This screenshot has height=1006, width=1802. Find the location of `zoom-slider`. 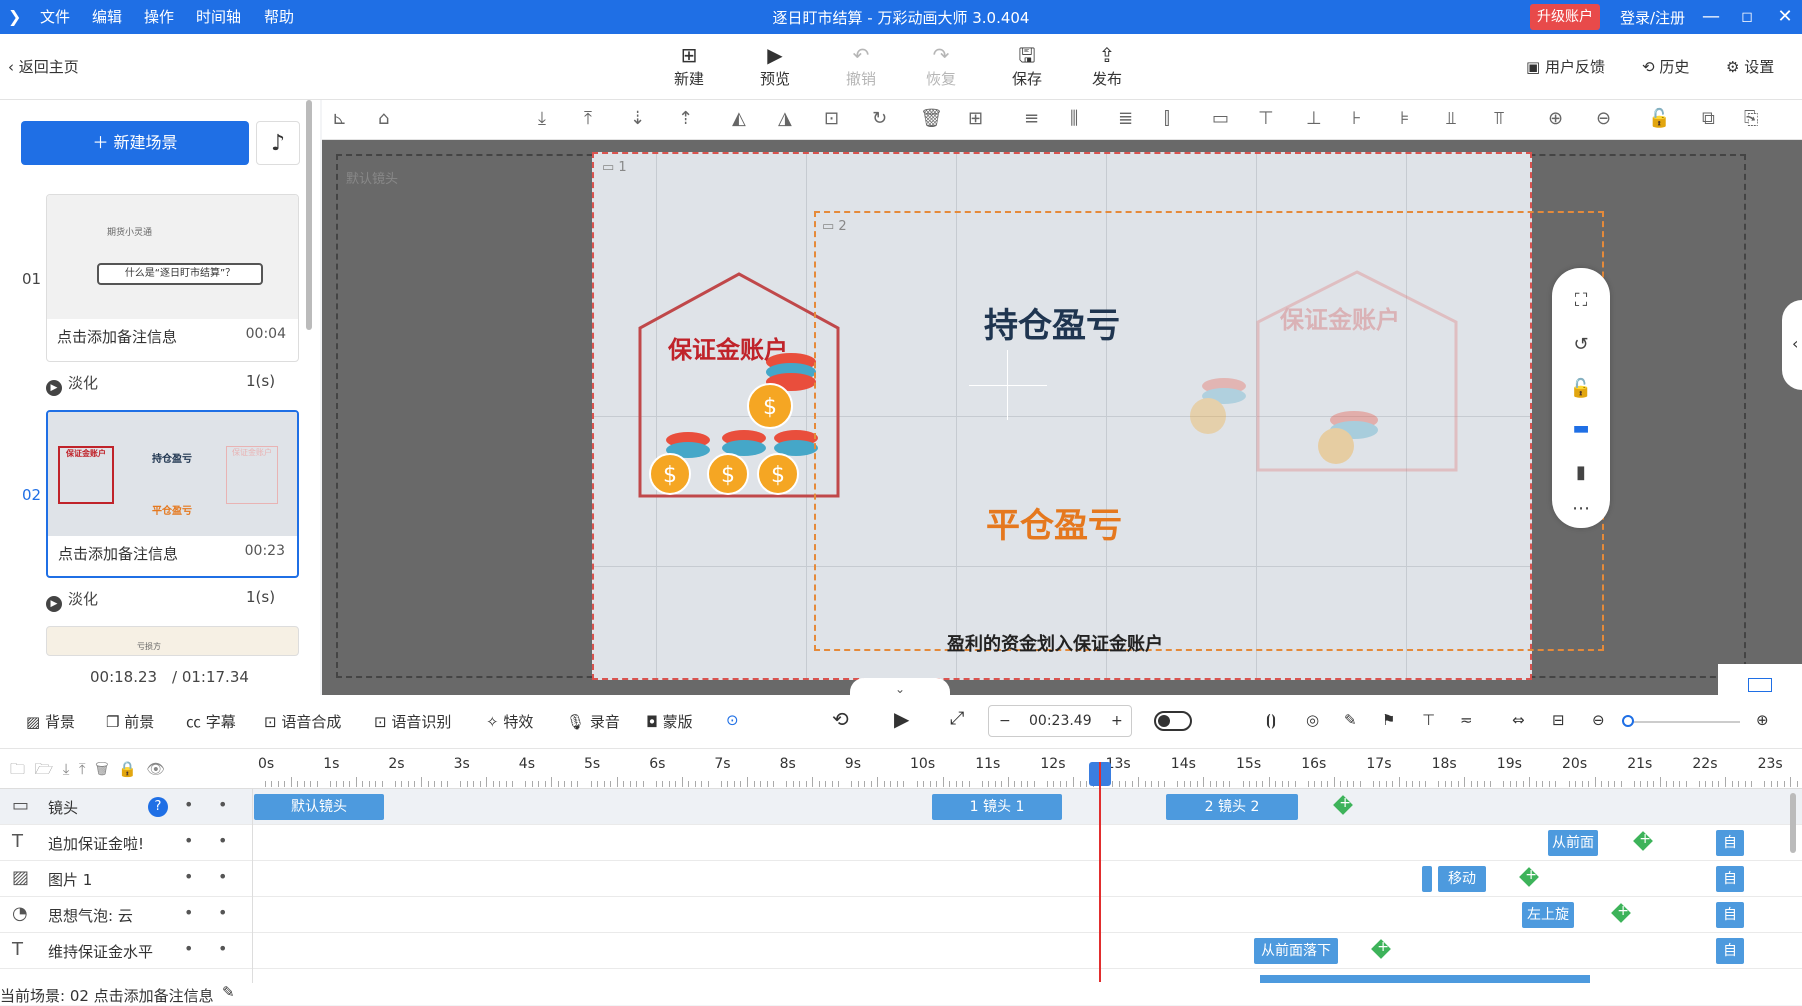

zoom-slider is located at coordinates (1681, 721).